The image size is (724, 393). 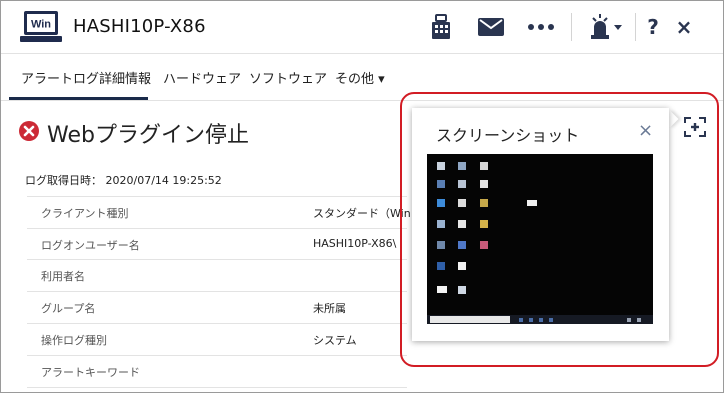 I want to click on detail-label: アラートキーワード, so click(x=90, y=372).